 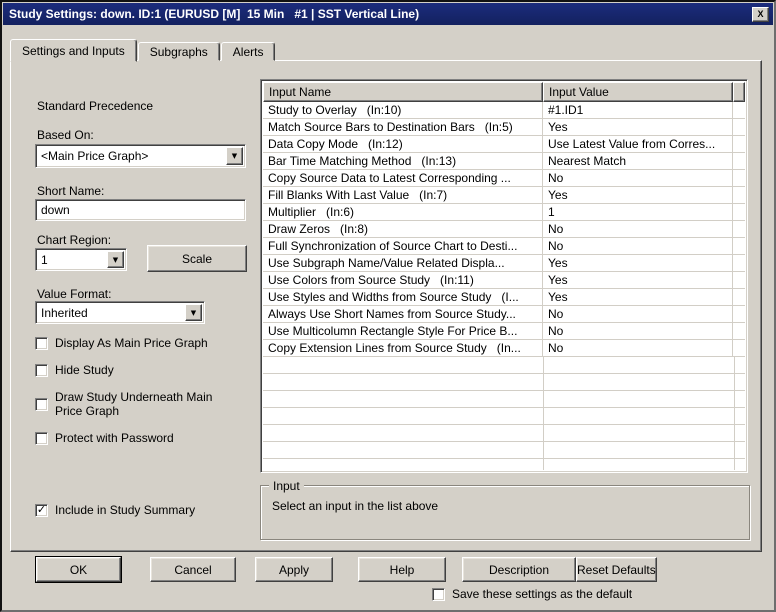 I want to click on tab-label: Settings and Inputs, so click(x=73, y=51).